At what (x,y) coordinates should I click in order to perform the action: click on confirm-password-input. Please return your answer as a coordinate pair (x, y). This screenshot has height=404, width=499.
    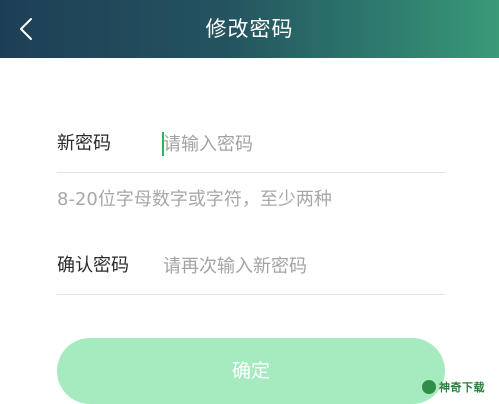
    Looking at the image, I should click on (298, 266).